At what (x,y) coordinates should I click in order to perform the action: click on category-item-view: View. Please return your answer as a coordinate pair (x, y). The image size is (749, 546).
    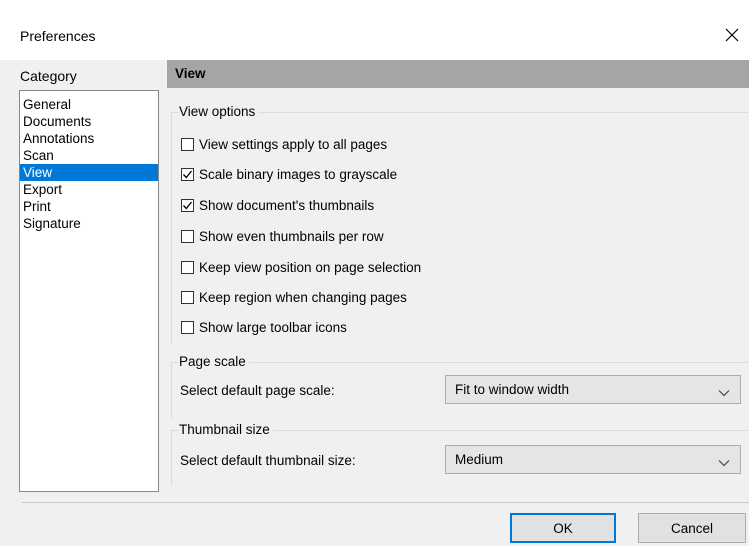
    Looking at the image, I should click on (89, 172).